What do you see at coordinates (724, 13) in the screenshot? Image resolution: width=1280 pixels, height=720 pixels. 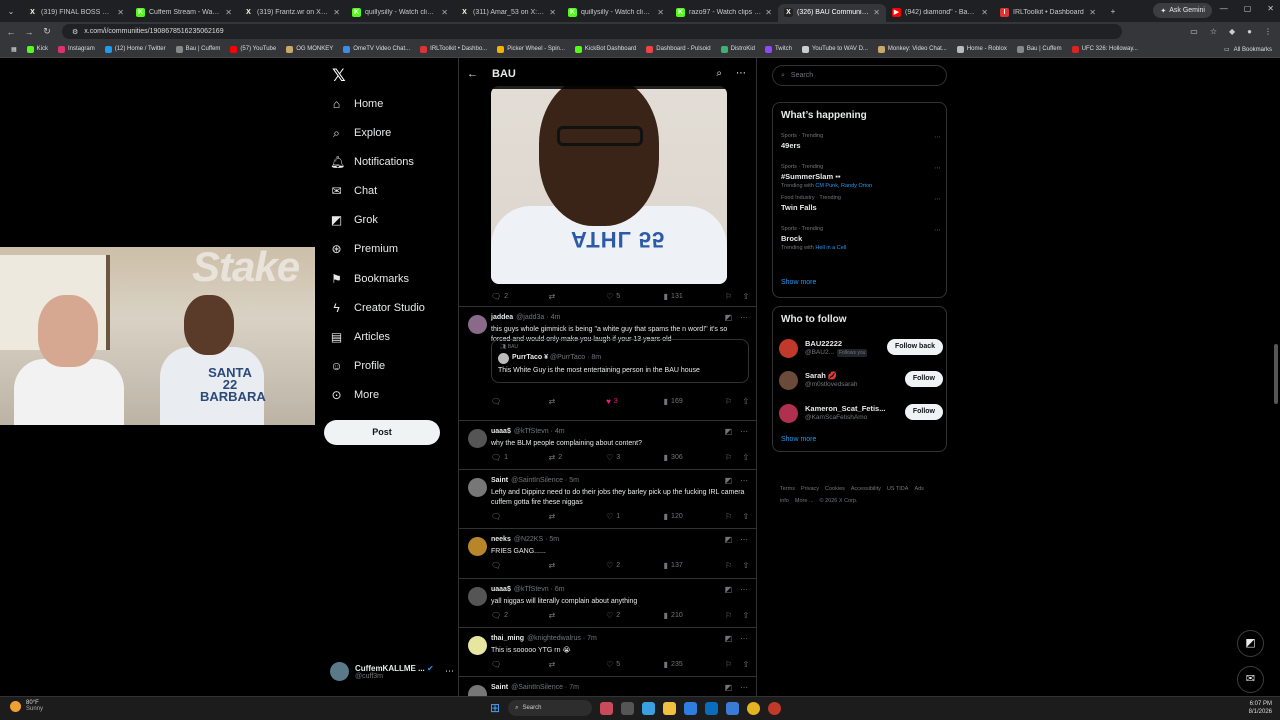 I see `browser-tab: Krazo97 - Watch clips on Kic✕` at bounding box center [724, 13].